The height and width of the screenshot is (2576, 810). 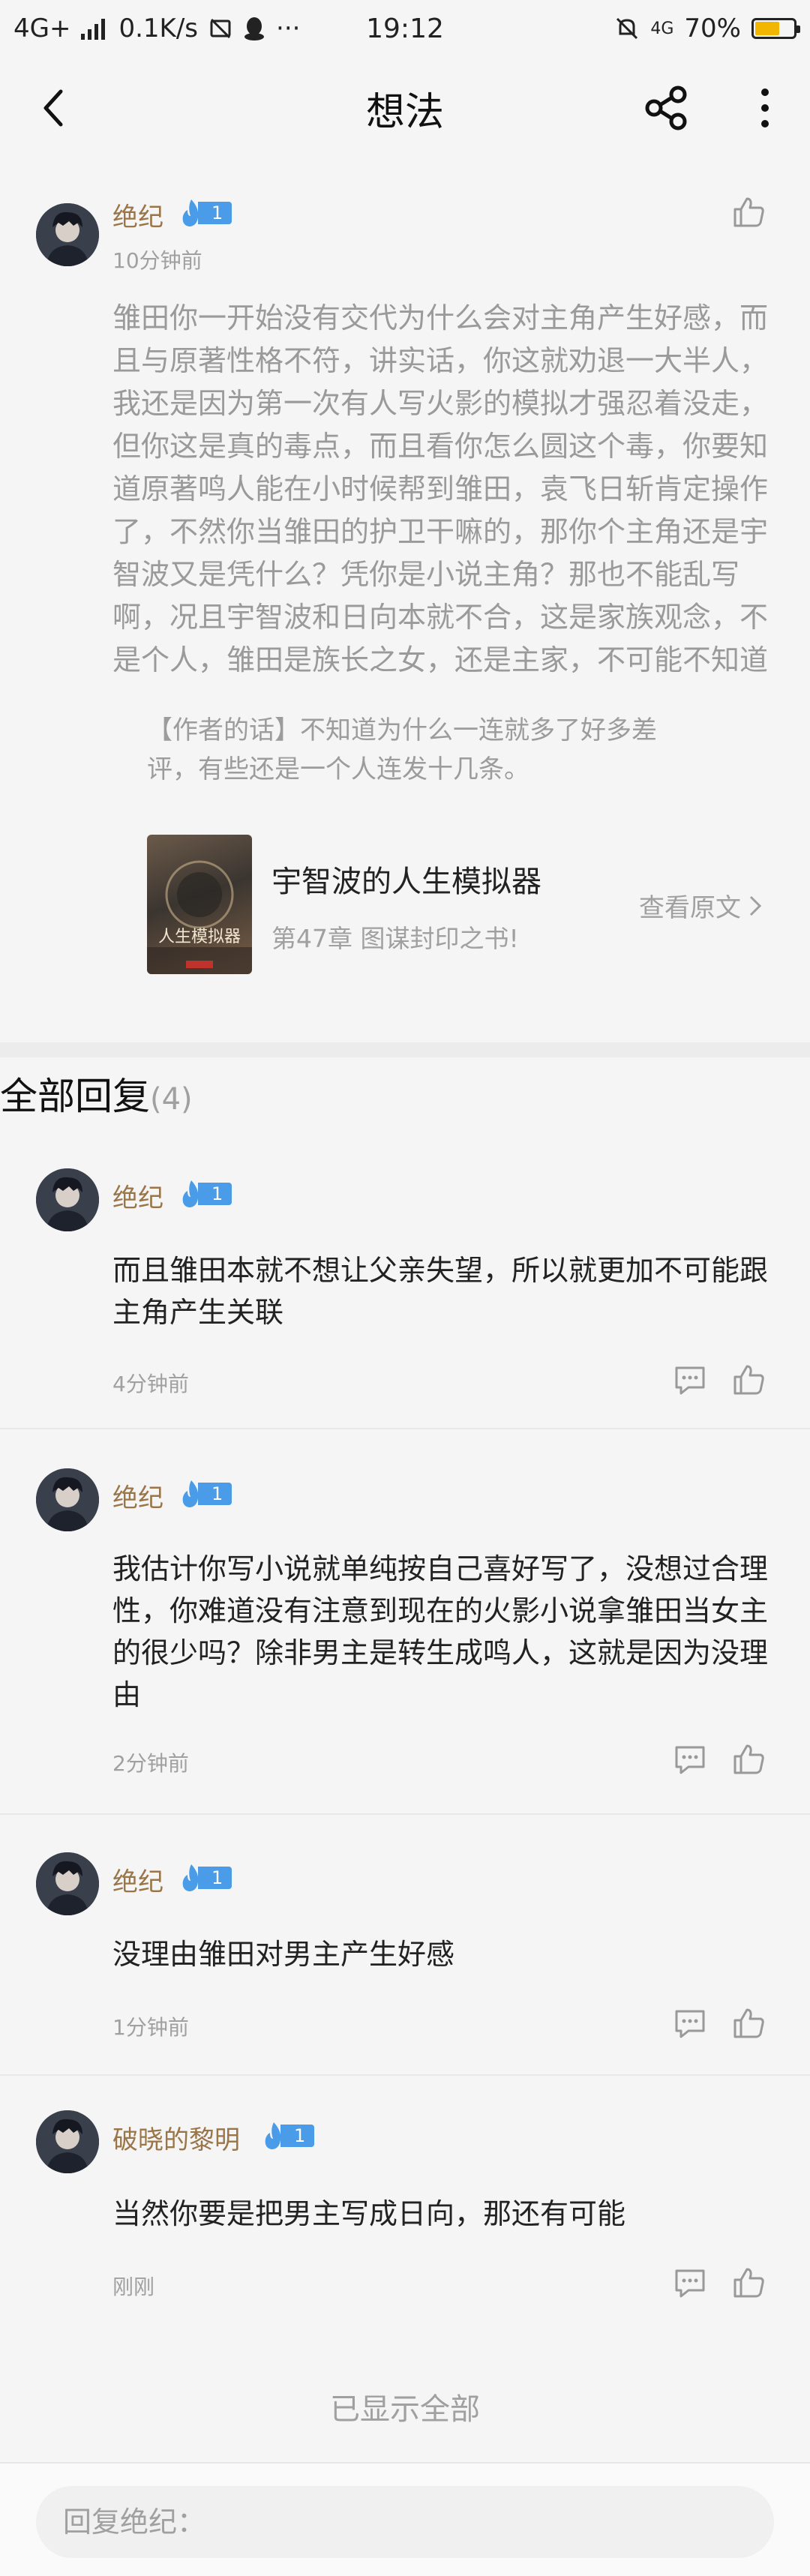 I want to click on battery-percent: 70%, so click(x=712, y=28).